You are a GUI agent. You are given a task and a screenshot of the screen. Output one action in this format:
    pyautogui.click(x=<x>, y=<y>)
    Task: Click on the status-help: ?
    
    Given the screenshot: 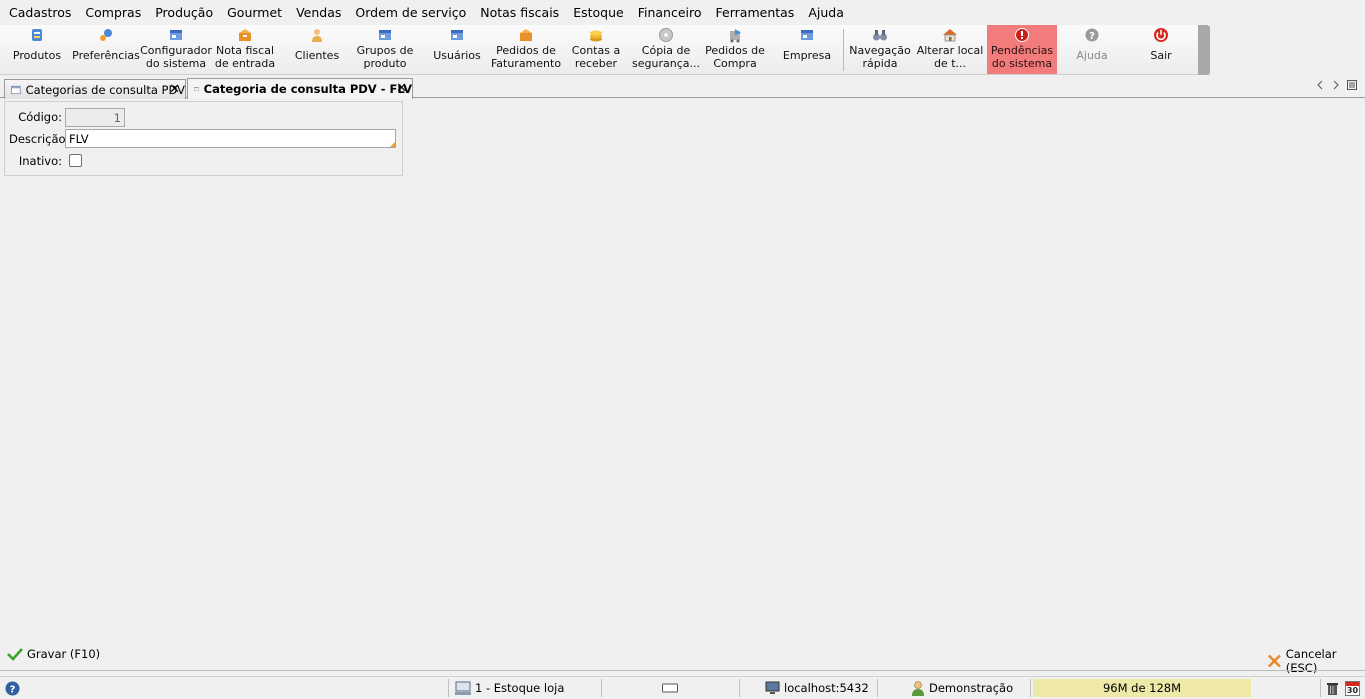 What is the action you would take?
    pyautogui.click(x=12, y=688)
    